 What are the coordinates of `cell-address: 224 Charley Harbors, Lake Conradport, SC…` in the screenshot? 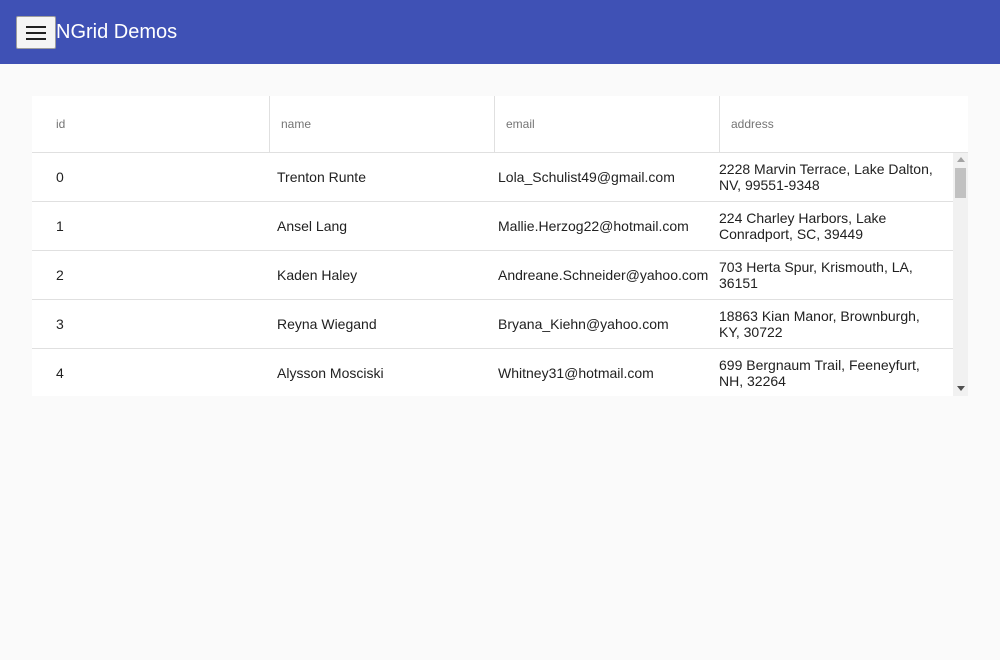 It's located at (803, 226).